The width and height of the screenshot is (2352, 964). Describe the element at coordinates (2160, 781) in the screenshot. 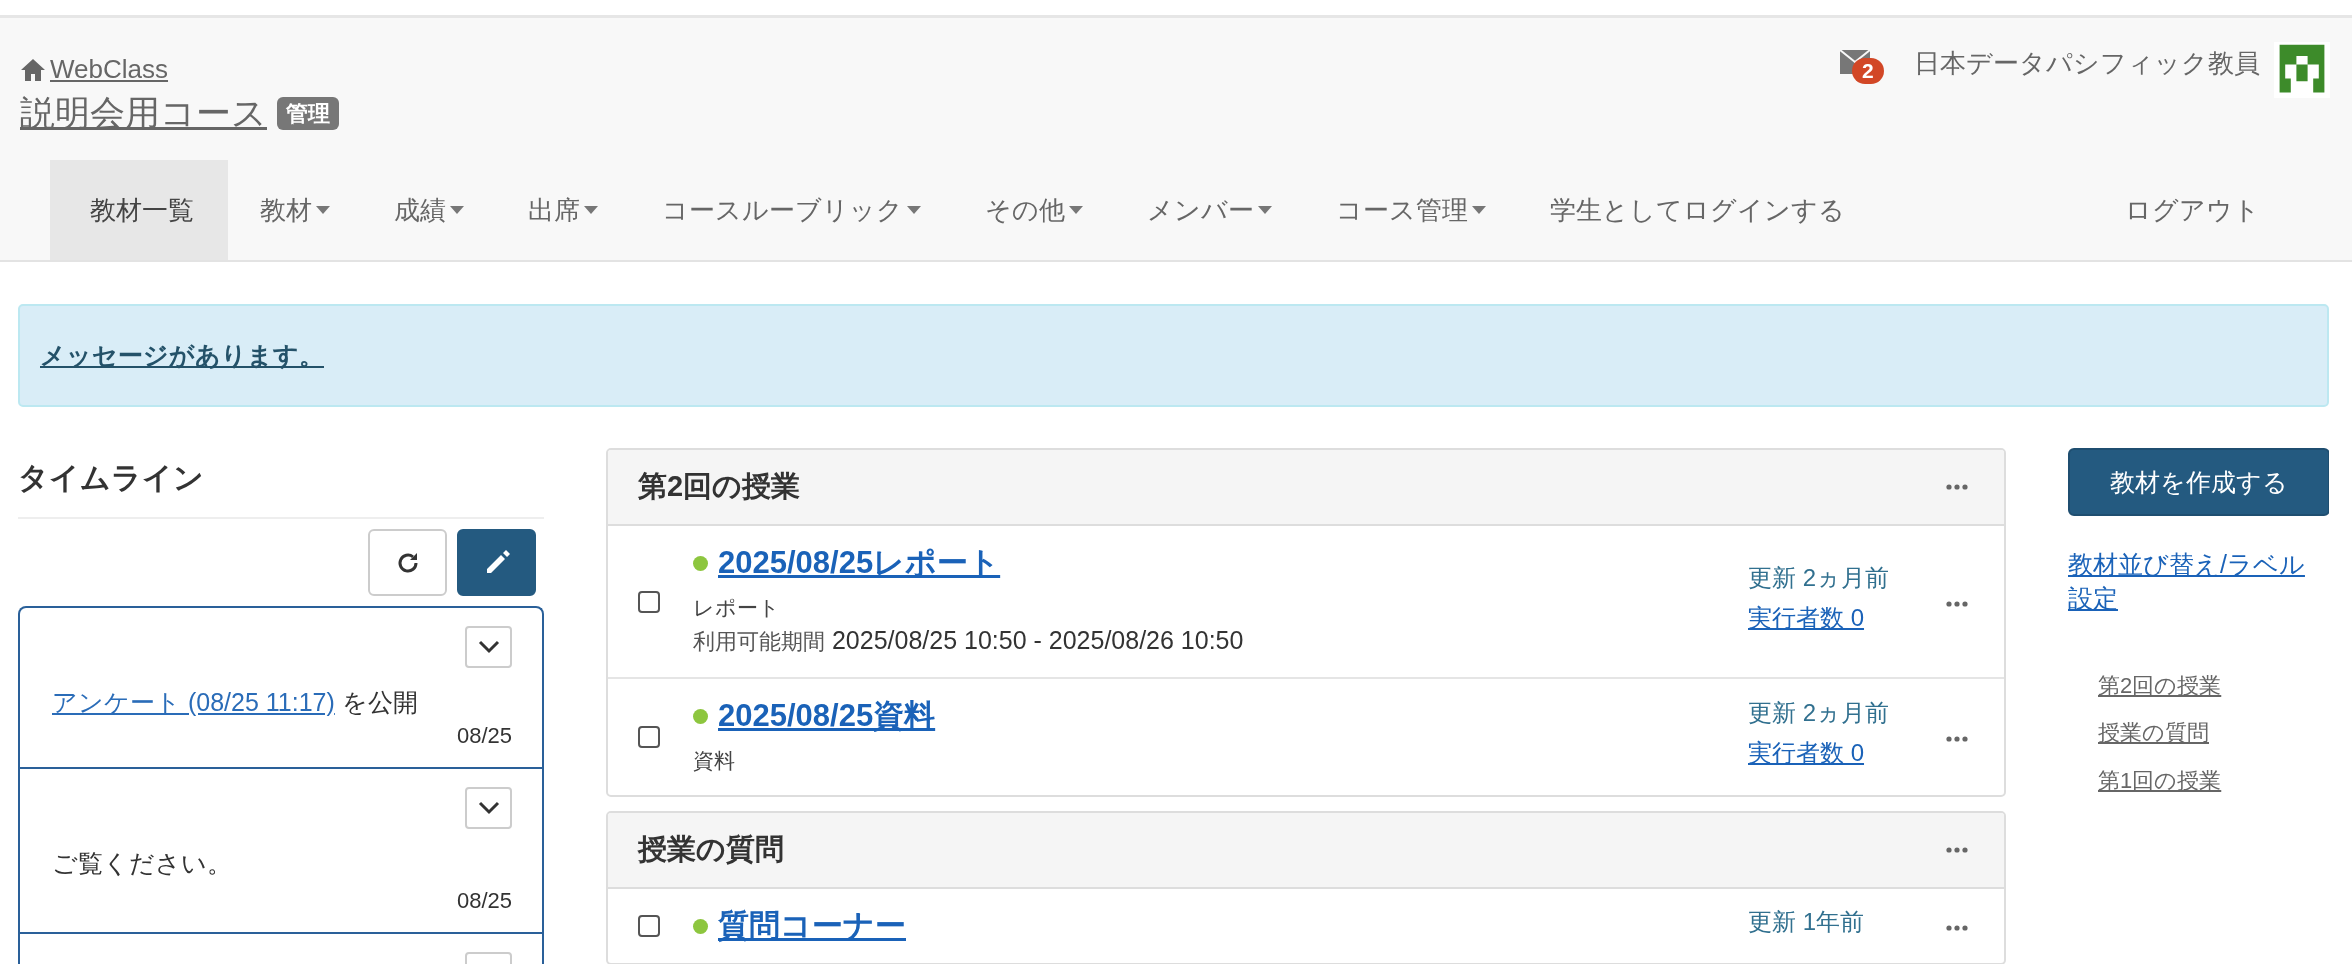

I see `section-link: 第1回の授業` at that location.